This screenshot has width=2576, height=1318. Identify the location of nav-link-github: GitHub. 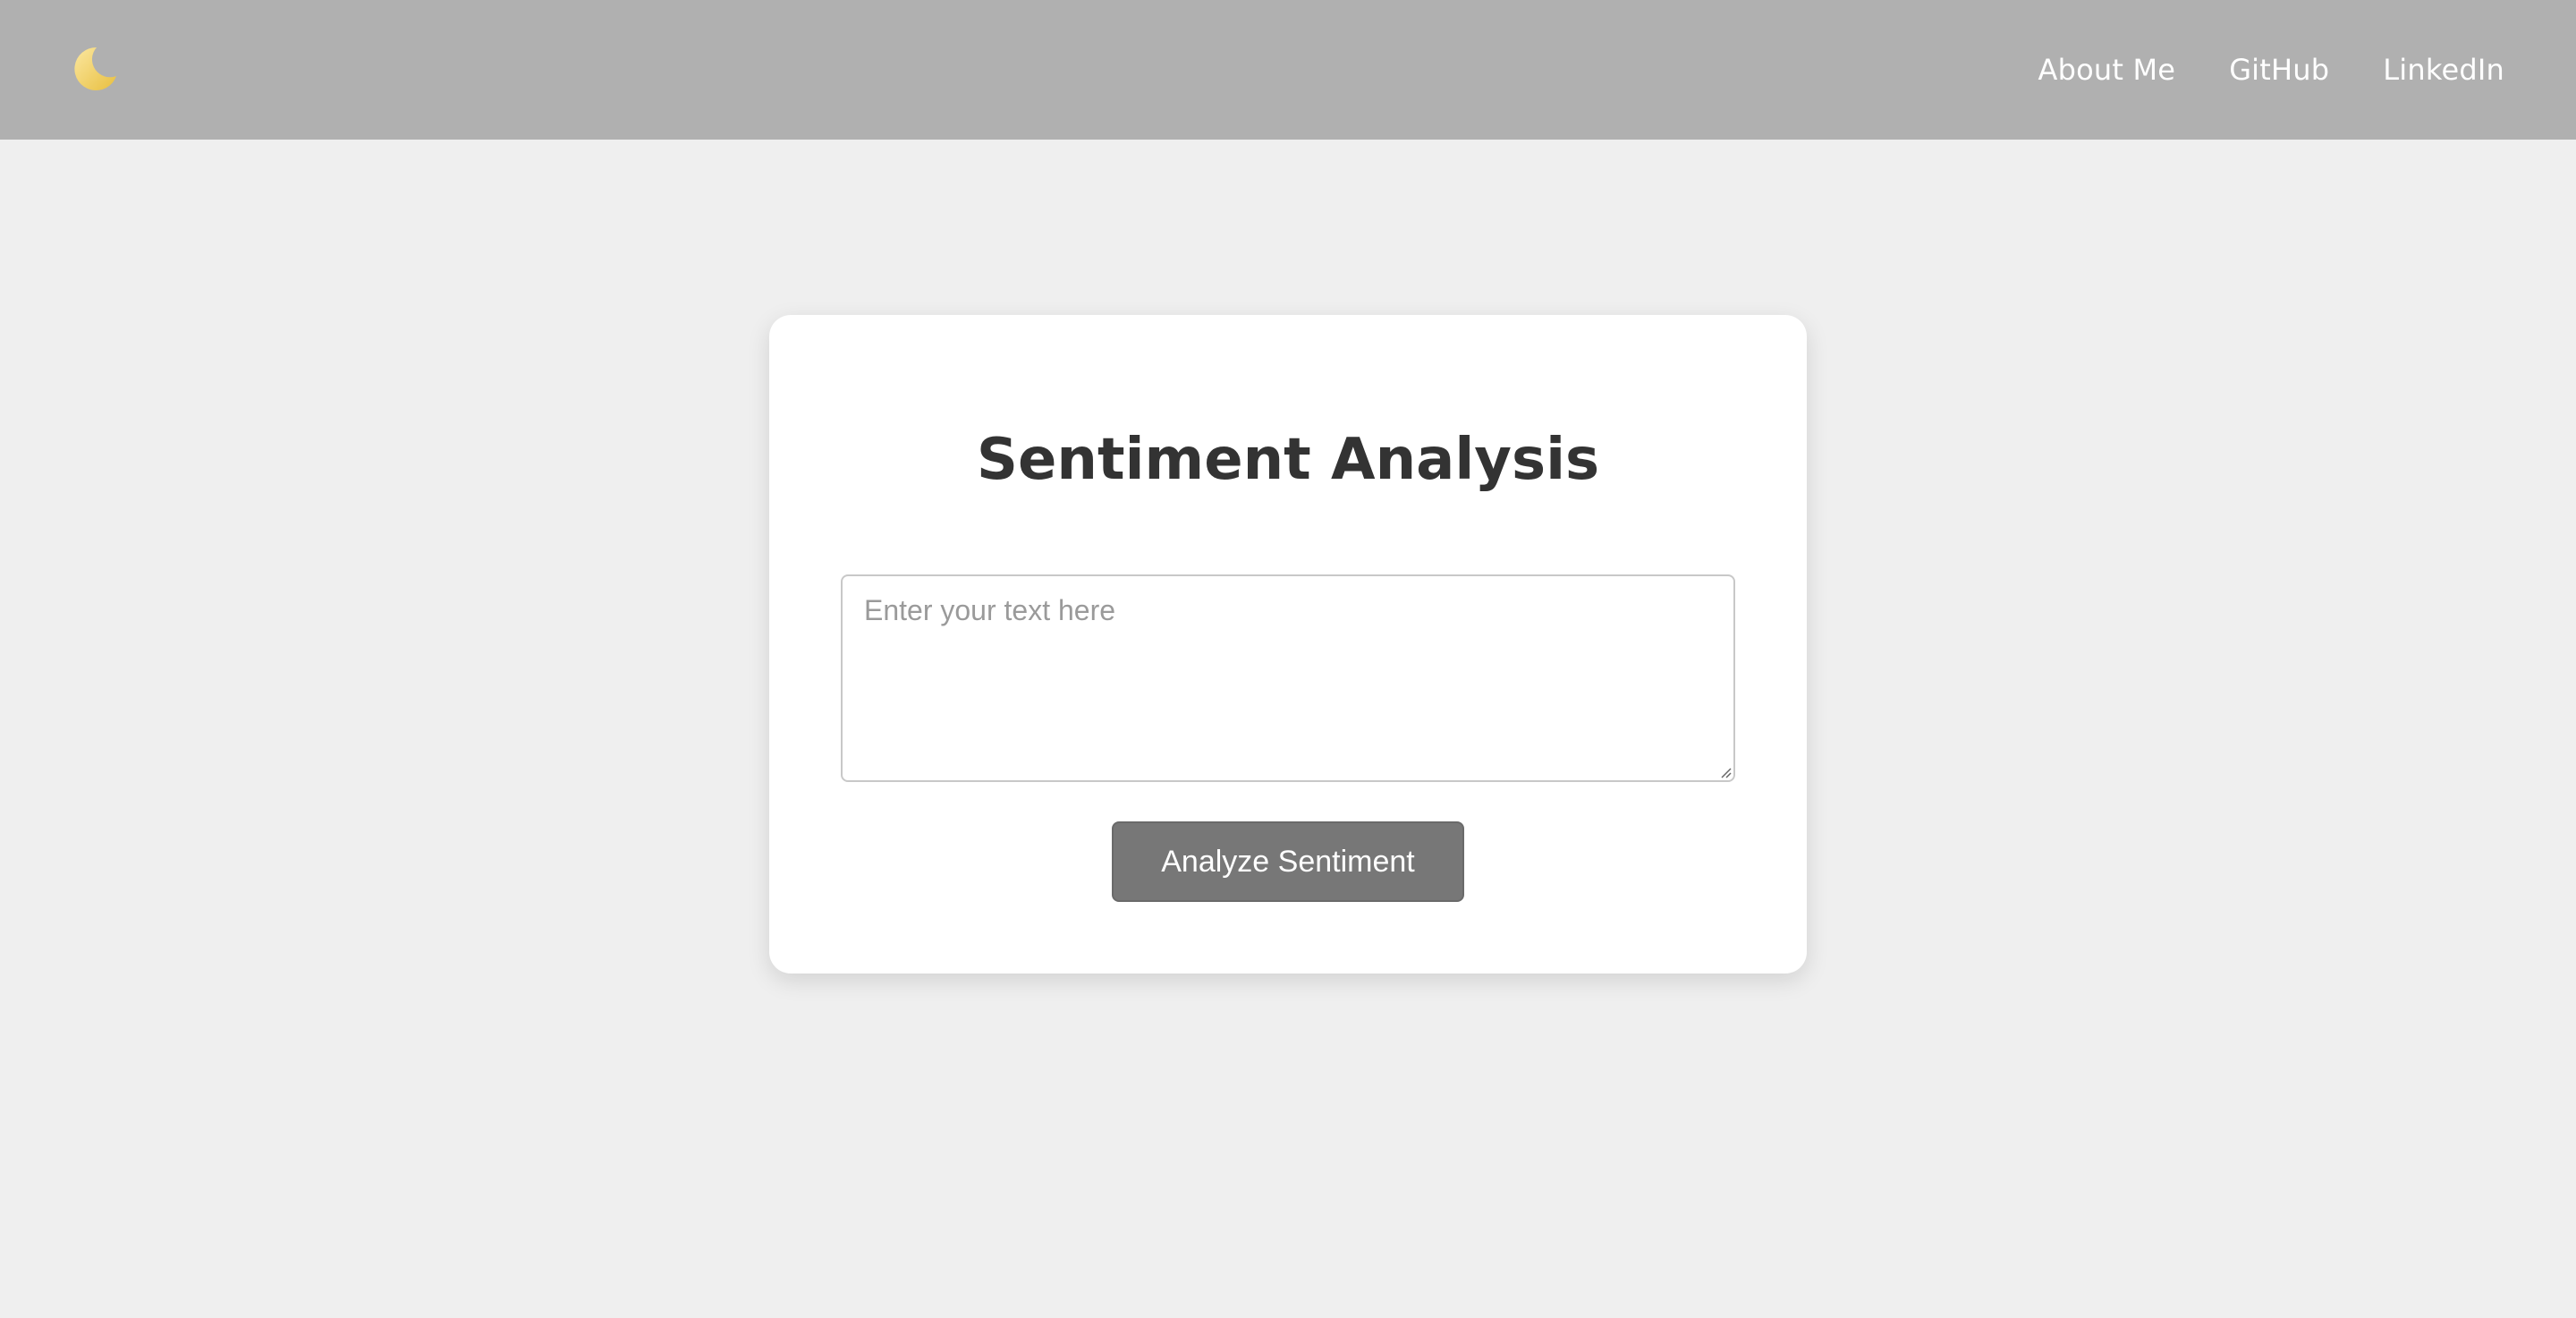
(2279, 70).